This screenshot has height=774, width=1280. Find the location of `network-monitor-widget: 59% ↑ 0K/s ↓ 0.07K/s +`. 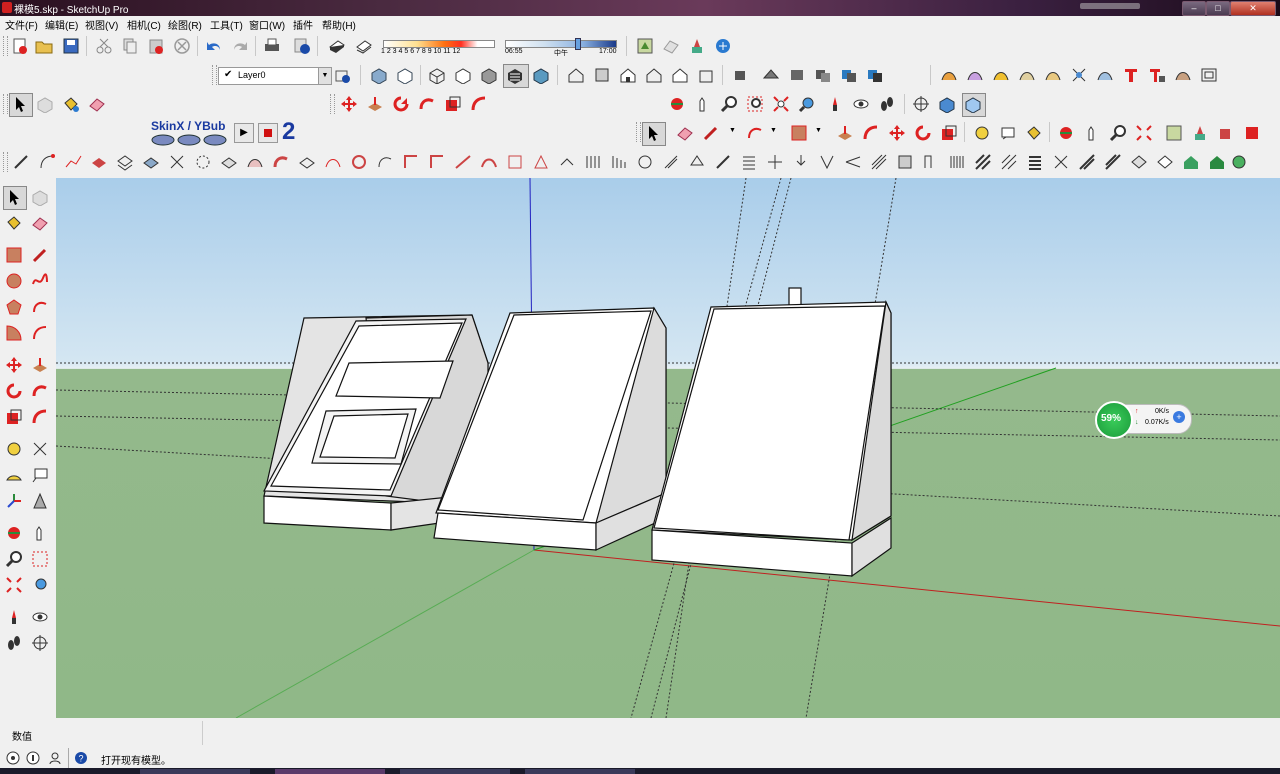

network-monitor-widget: 59% ↑ 0K/s ↓ 0.07K/s + is located at coordinates (1143, 420).